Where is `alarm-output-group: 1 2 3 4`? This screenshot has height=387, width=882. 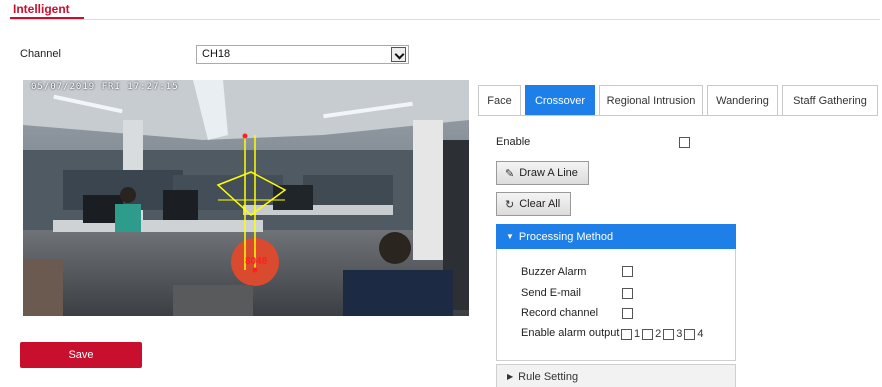
alarm-output-group: 1 2 3 4 is located at coordinates (663, 334).